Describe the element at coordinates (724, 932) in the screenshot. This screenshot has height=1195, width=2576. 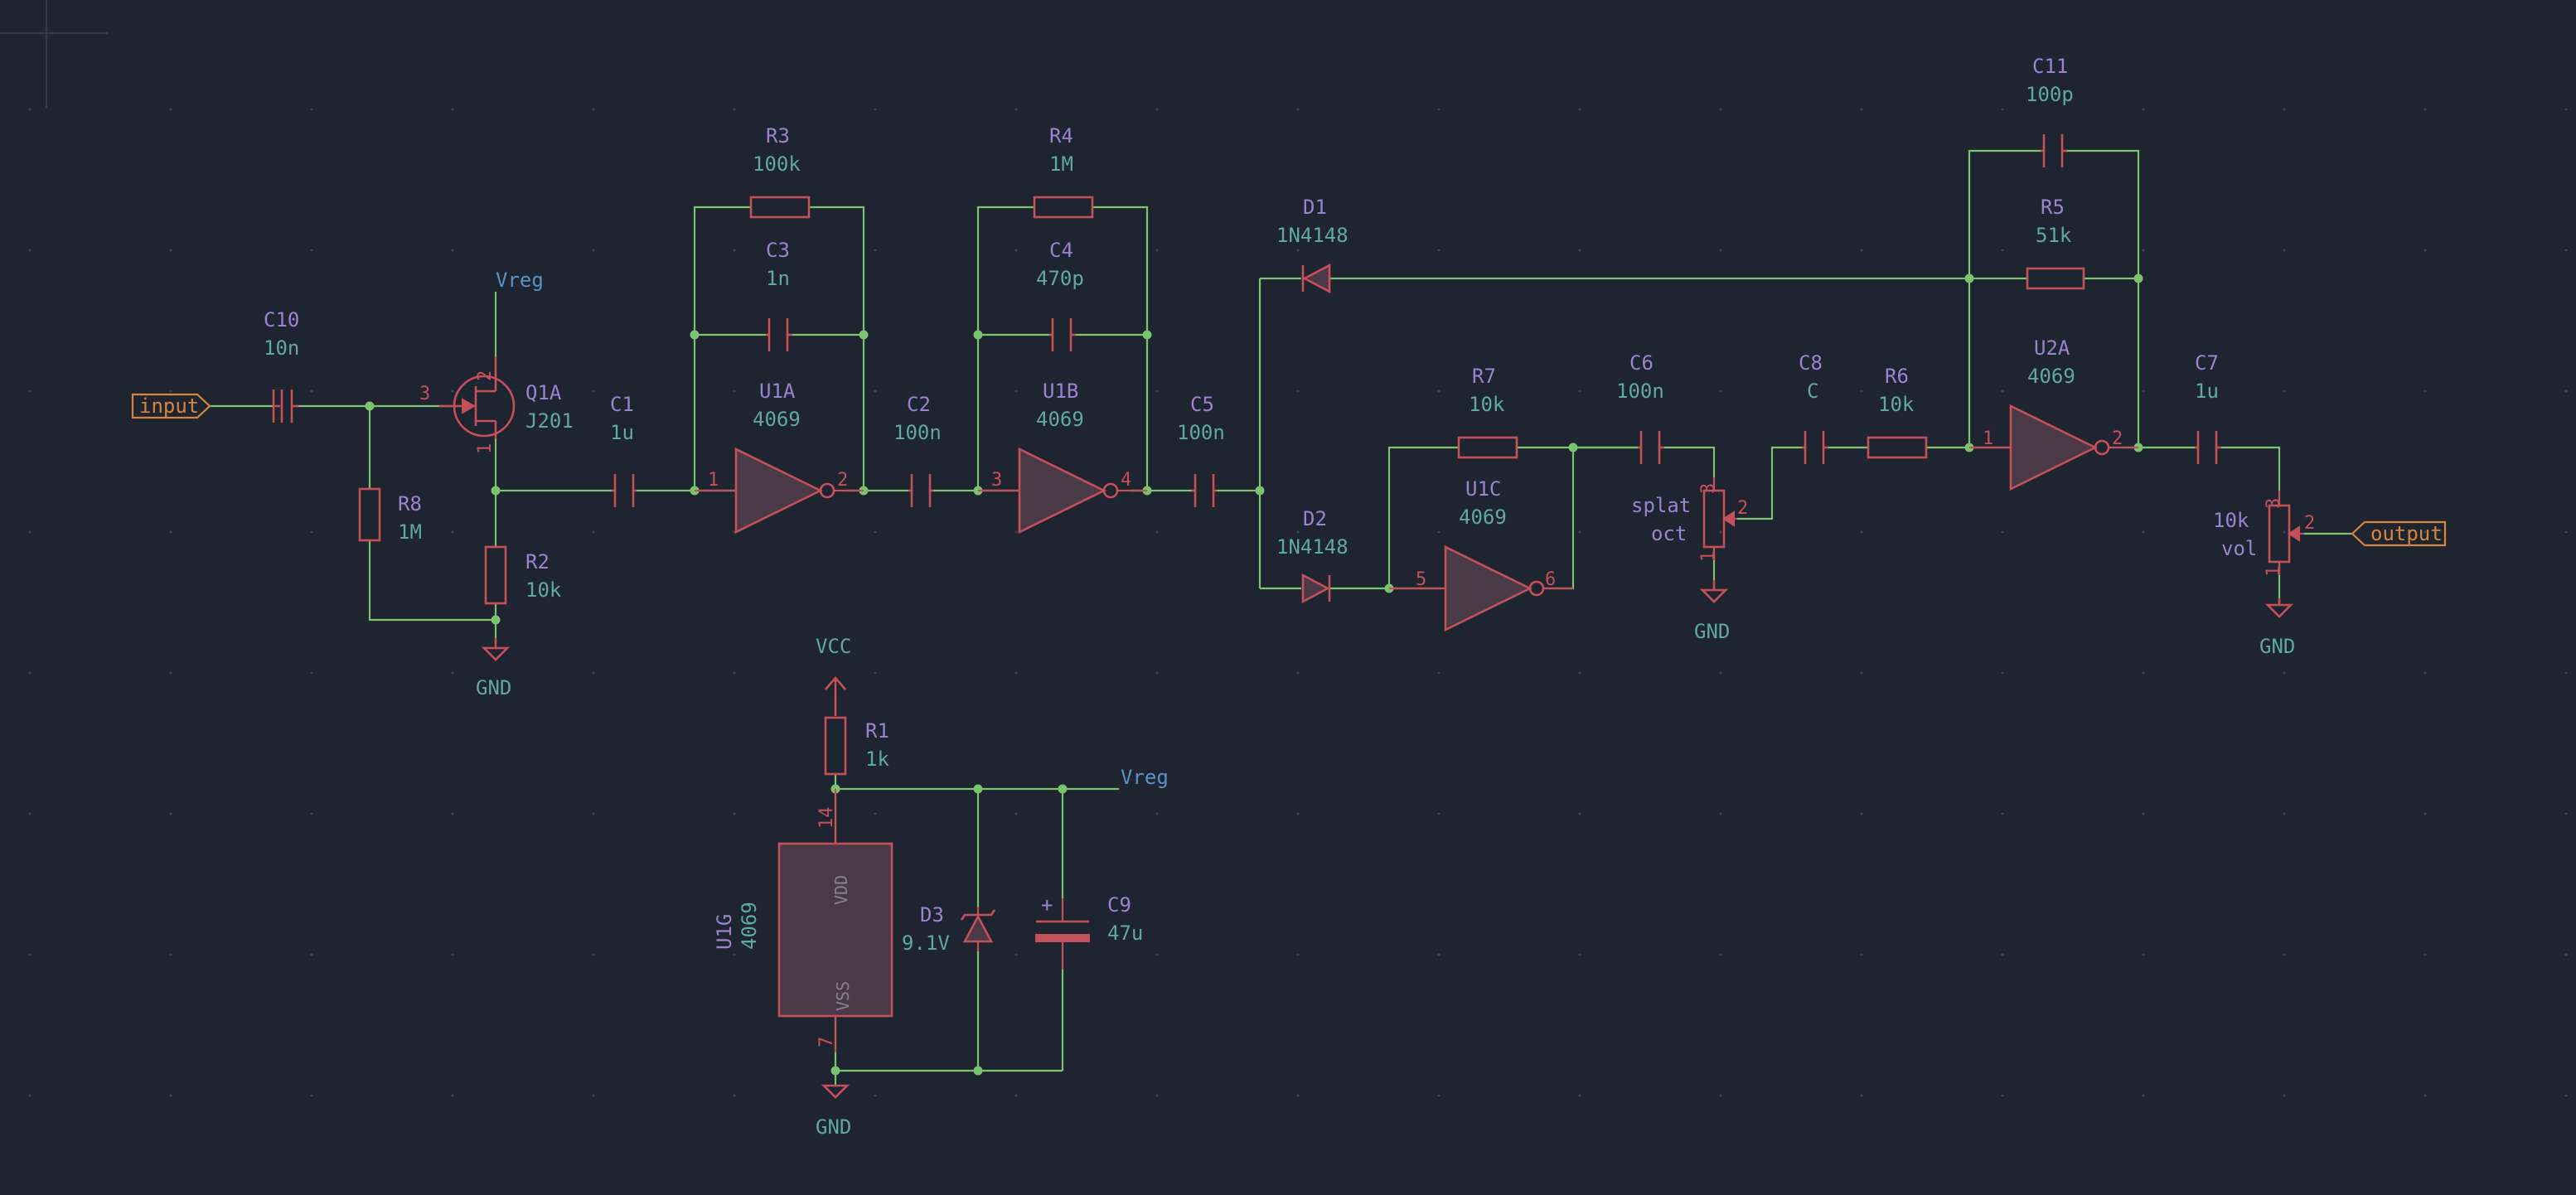
I see `u1g-ref: U1G` at that location.